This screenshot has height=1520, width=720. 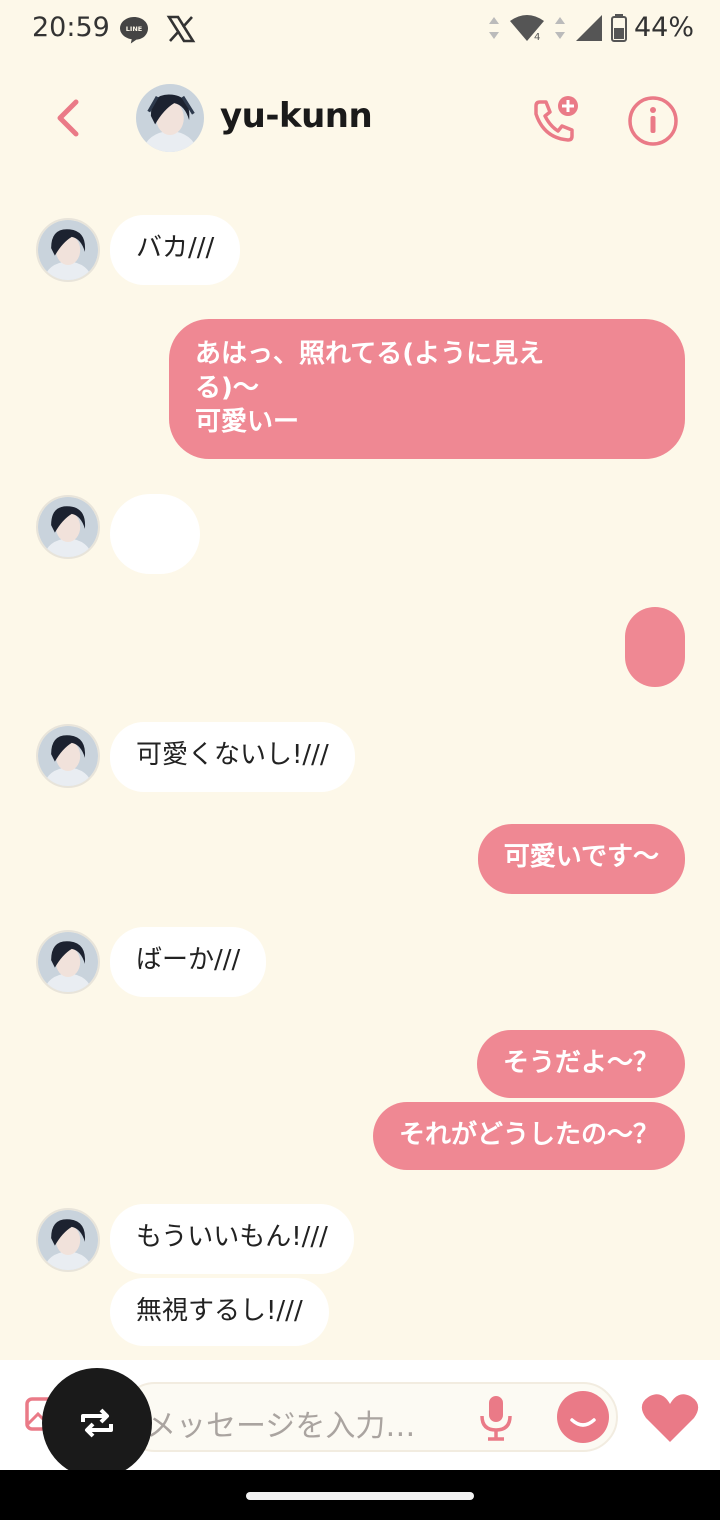 What do you see at coordinates (296, 116) in the screenshot?
I see `contact-name: yu-kunn` at bounding box center [296, 116].